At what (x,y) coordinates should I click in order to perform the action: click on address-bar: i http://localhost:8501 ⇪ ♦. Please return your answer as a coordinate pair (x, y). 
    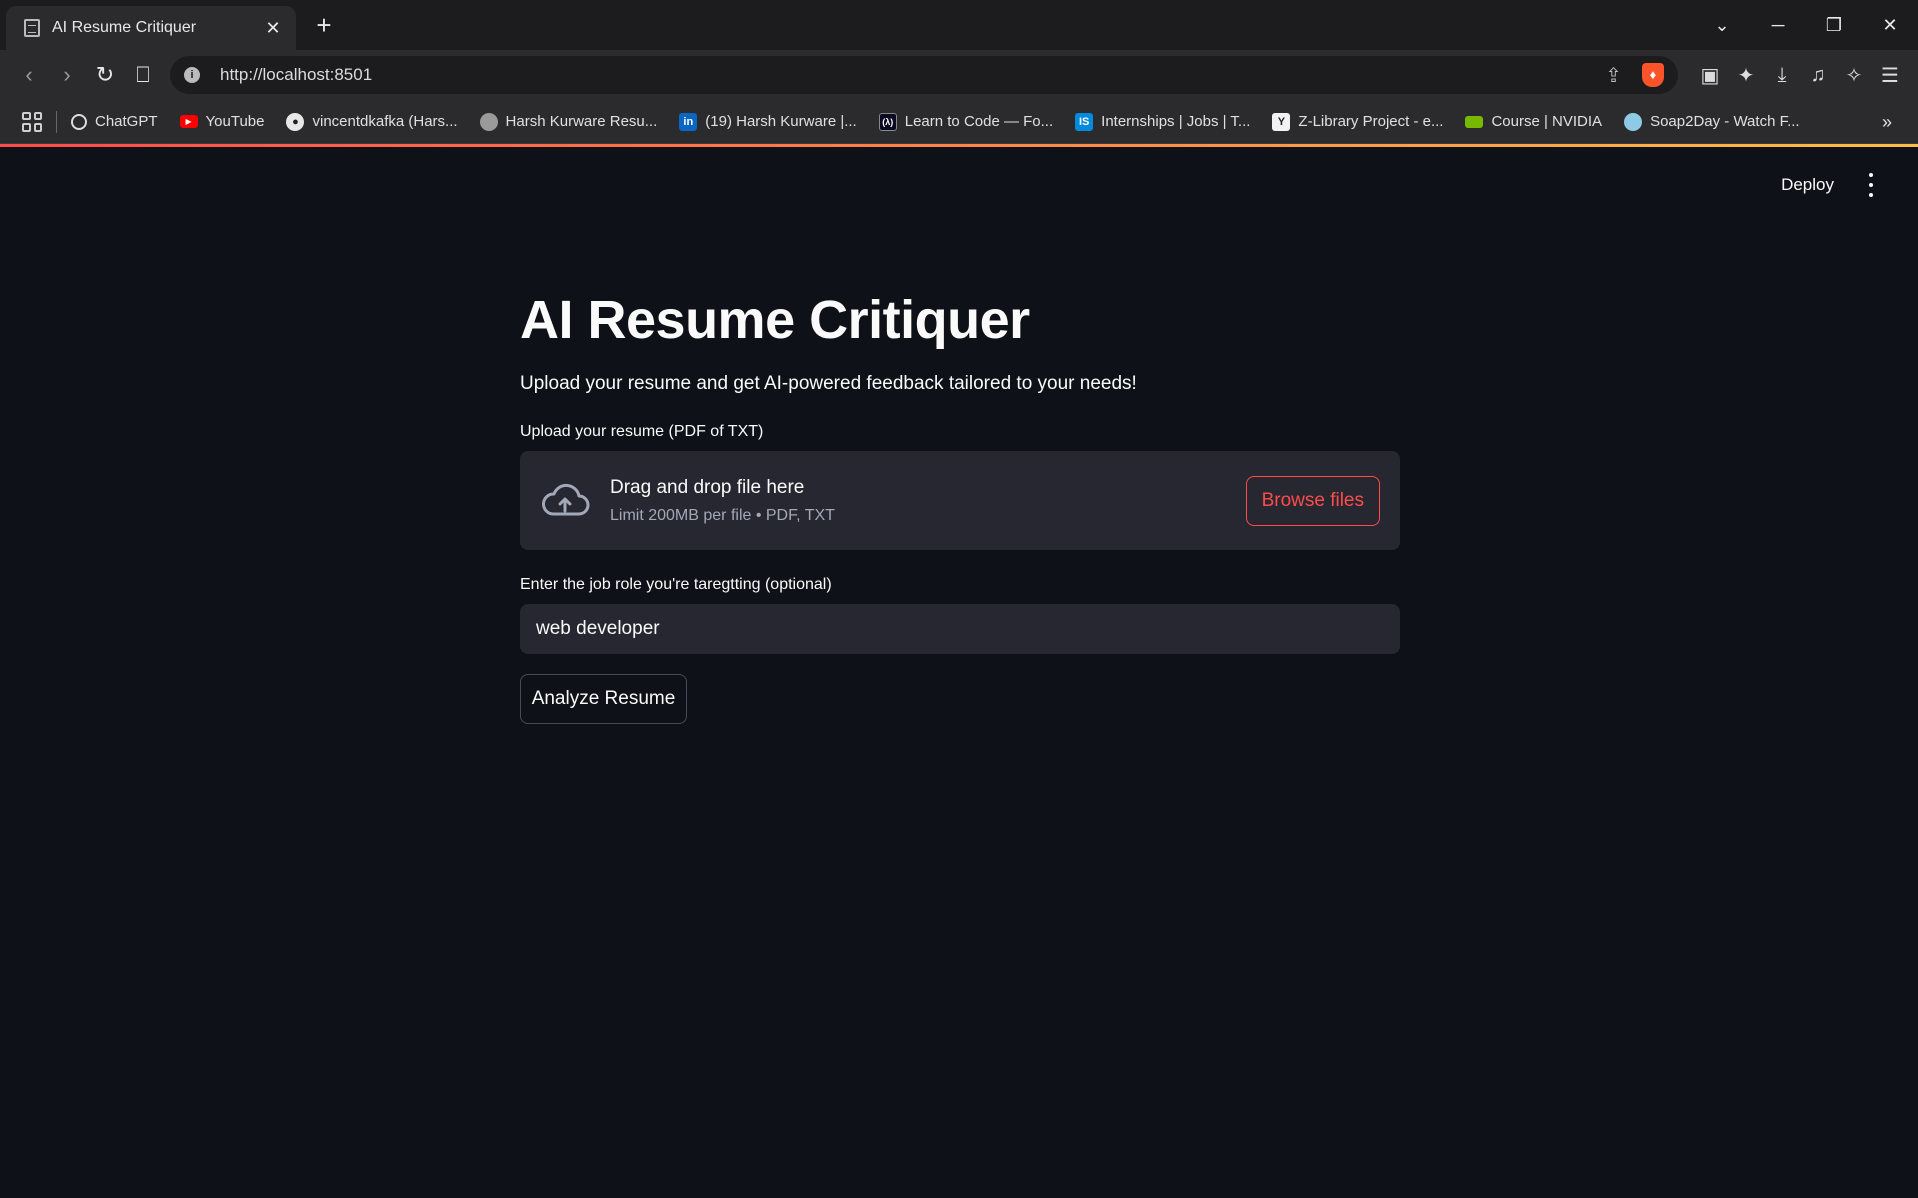
    Looking at the image, I should click on (924, 75).